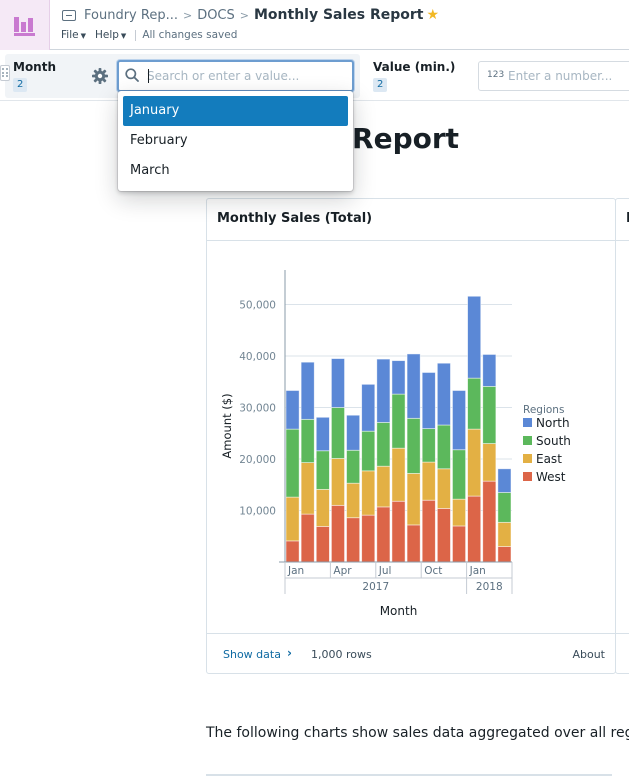 The image size is (629, 777). Describe the element at coordinates (527, 476) in the screenshot. I see `legend-swatch-west` at that location.